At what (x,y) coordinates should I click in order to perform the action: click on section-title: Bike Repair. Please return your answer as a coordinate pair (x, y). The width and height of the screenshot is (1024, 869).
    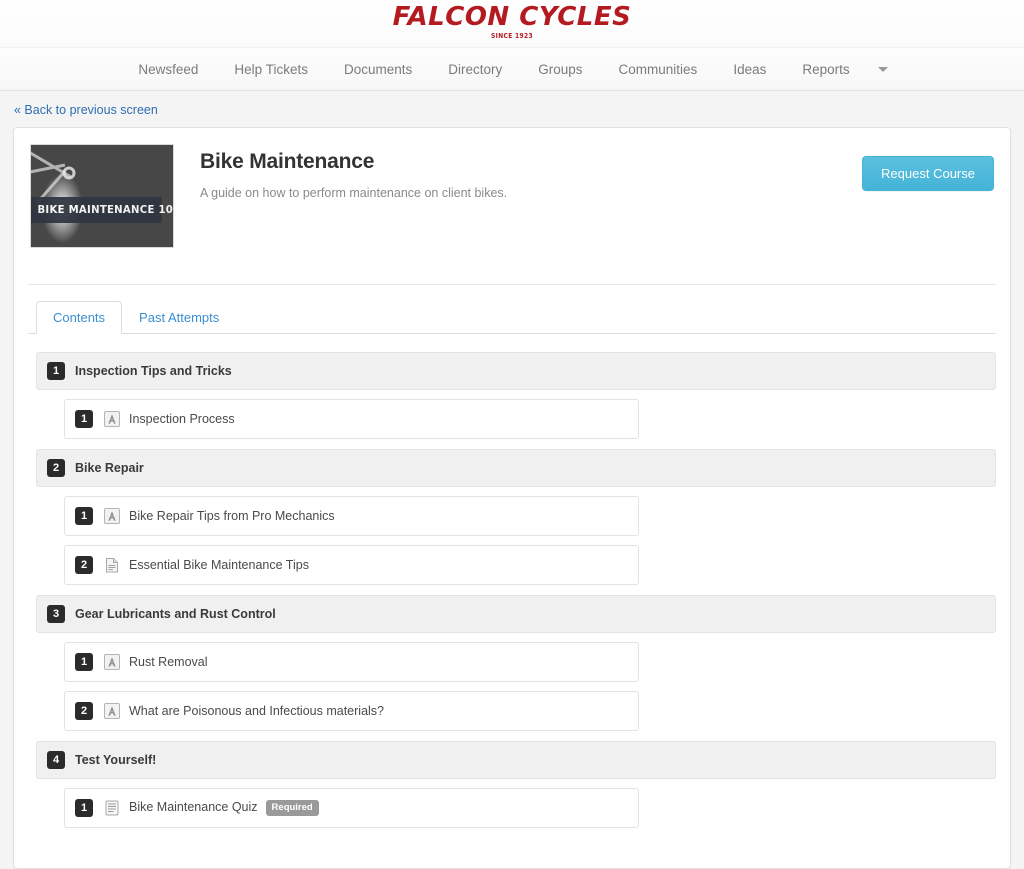
    Looking at the image, I should click on (109, 468).